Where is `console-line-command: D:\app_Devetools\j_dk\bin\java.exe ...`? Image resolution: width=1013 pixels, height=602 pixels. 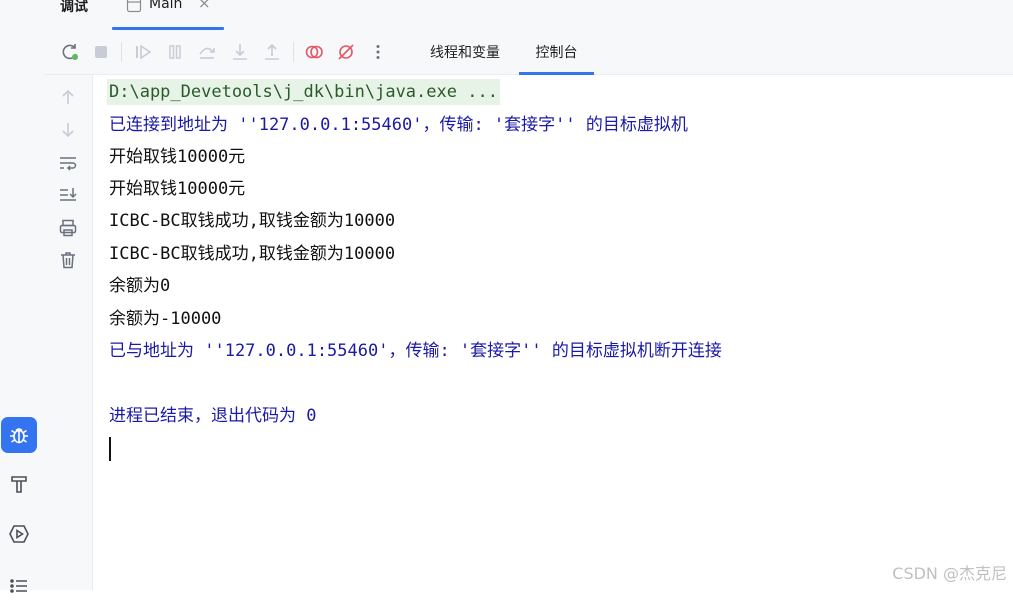
console-line-command: D:\app_Devetools\j_dk\bin\java.exe ... is located at coordinates (303, 92).